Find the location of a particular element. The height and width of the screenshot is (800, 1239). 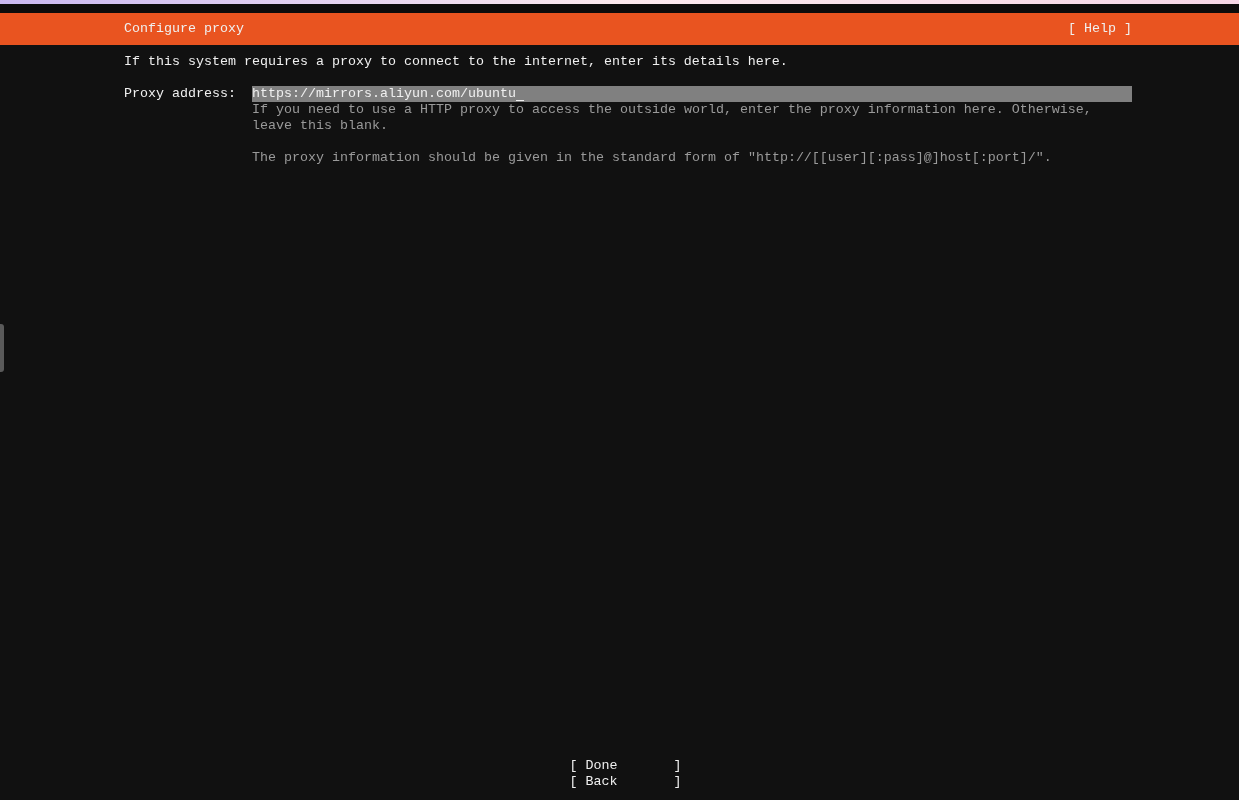

screen-title: Configure proxy is located at coordinates (184, 29).